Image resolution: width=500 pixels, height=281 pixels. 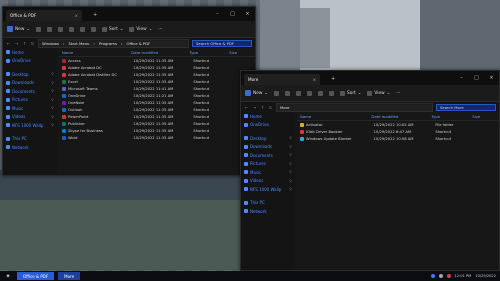 What do you see at coordinates (157, 60) in the screenshot?
I see `file-row: Access 10/29/2022 11:35 AM Shortcut` at bounding box center [157, 60].